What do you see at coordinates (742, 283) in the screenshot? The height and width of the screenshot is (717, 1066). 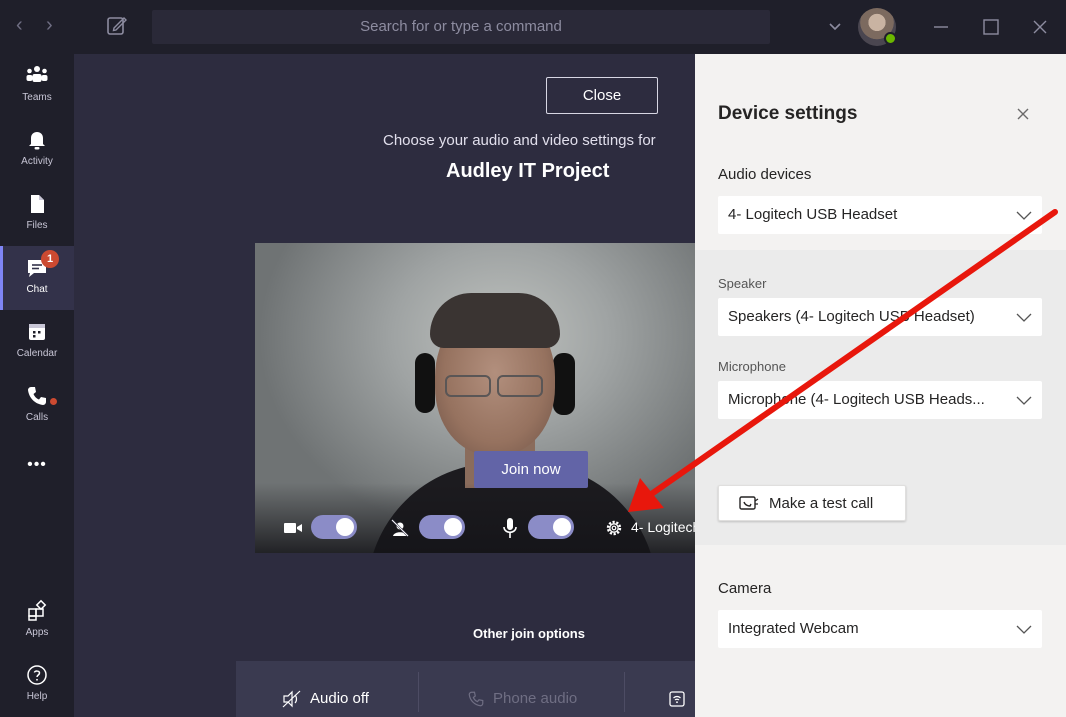 I see `speaker-label: Speaker` at bounding box center [742, 283].